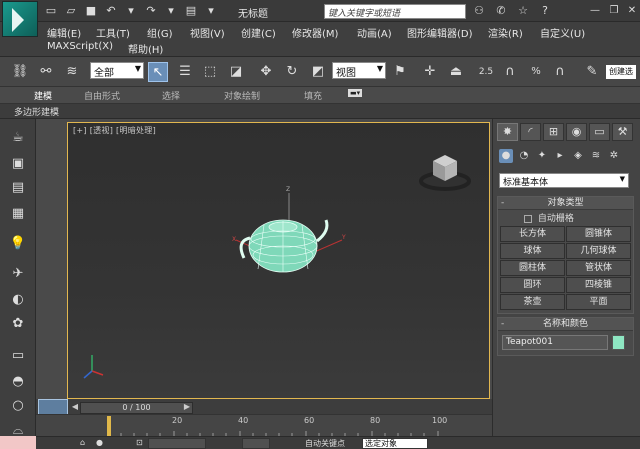 The width and height of the screenshot is (640, 449). Describe the element at coordinates (117, 70) in the screenshot. I see `selection-filter-dropdown: 全部 ▼` at that location.